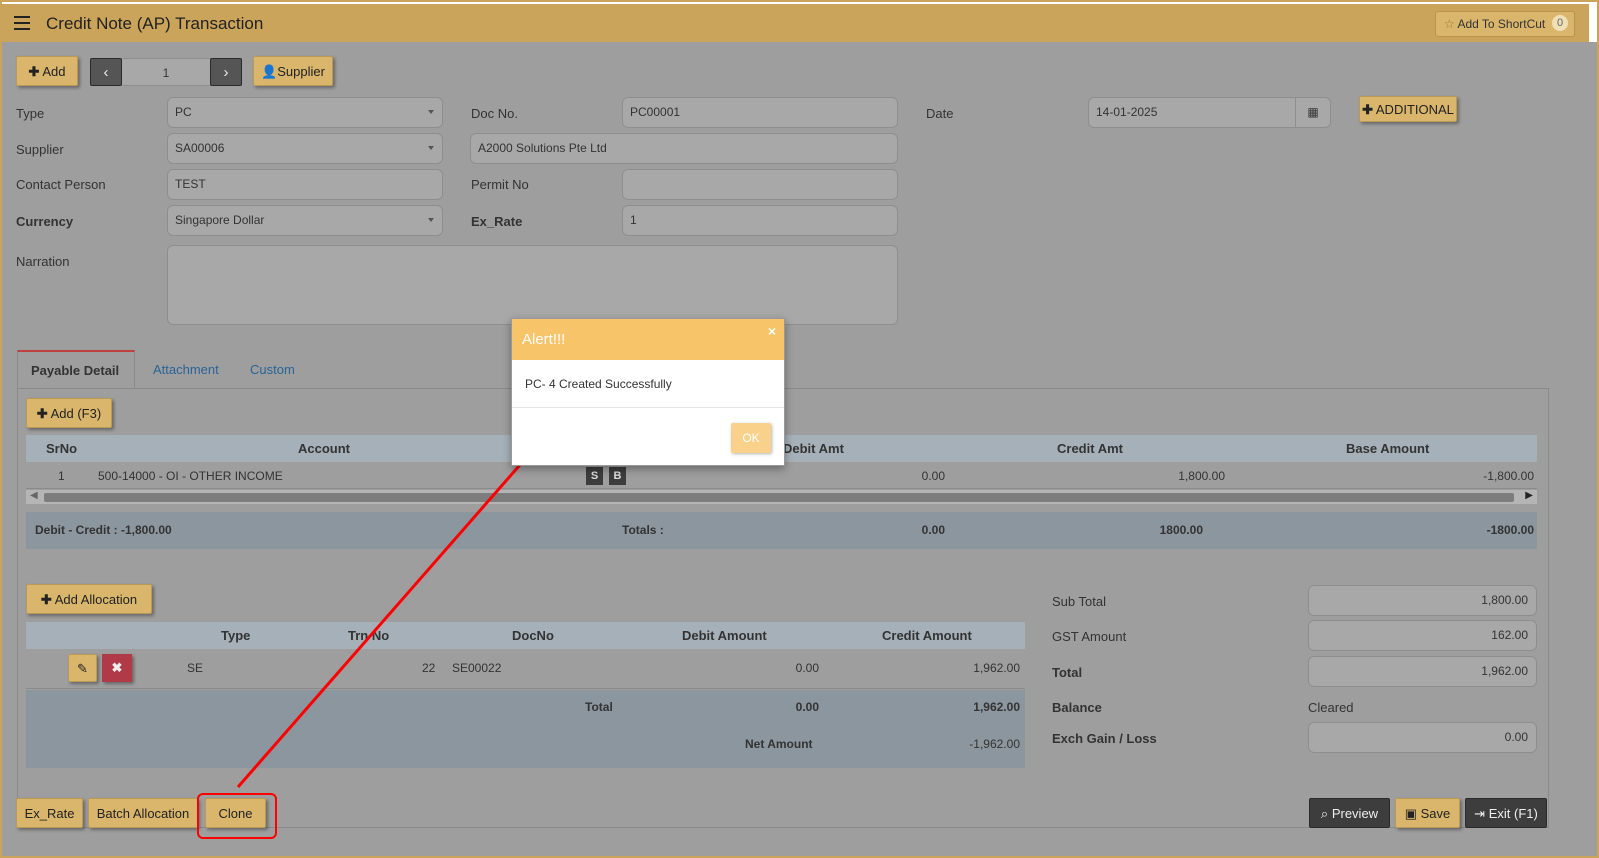  Describe the element at coordinates (544, 339) in the screenshot. I see `alert-title: Alert!!!` at that location.